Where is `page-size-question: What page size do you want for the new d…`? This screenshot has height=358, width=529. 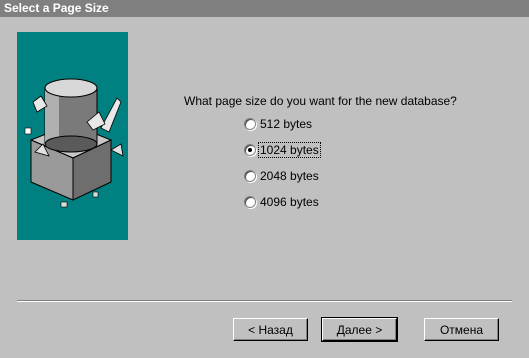
page-size-question: What page size do you want for the new d… is located at coordinates (320, 101).